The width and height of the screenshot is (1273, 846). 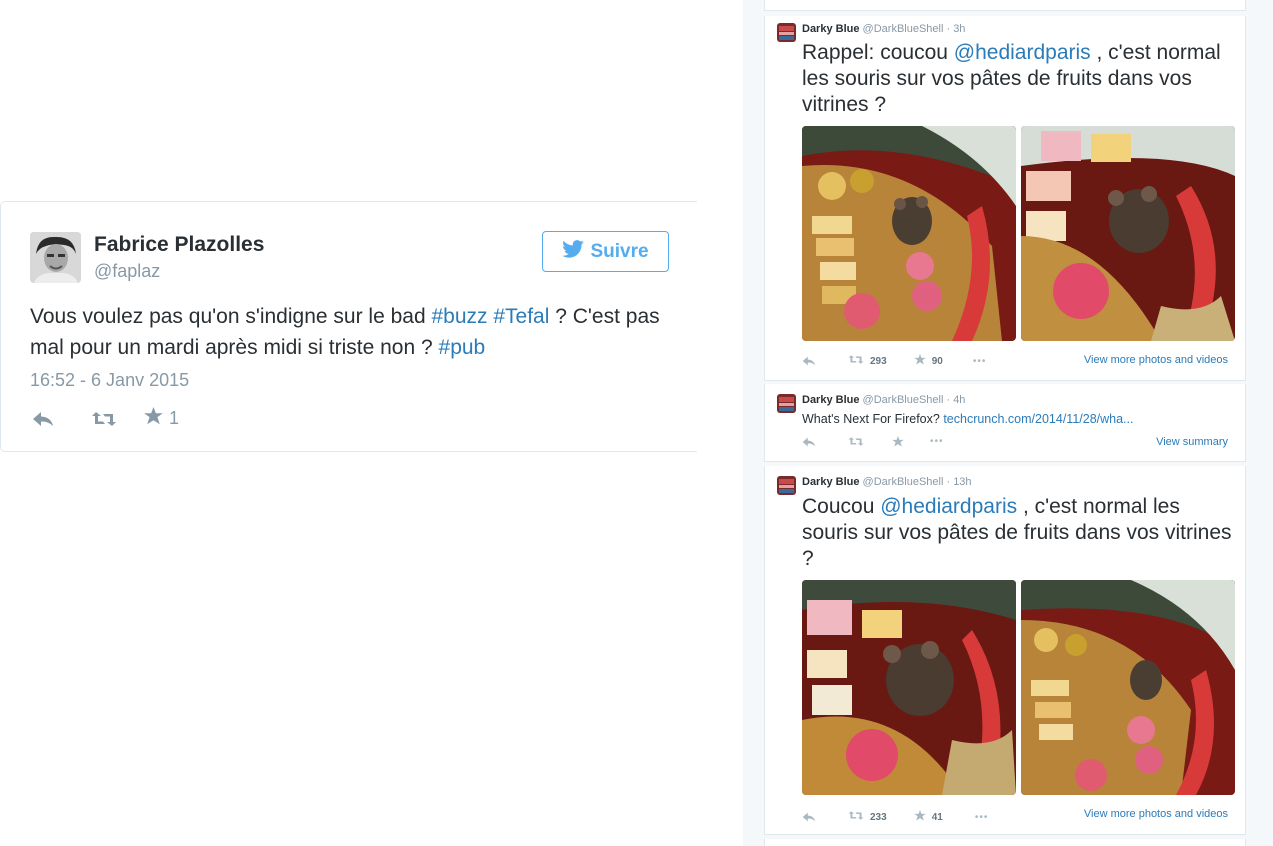 I want to click on tweet-actions: 1, so click(x=105, y=418).